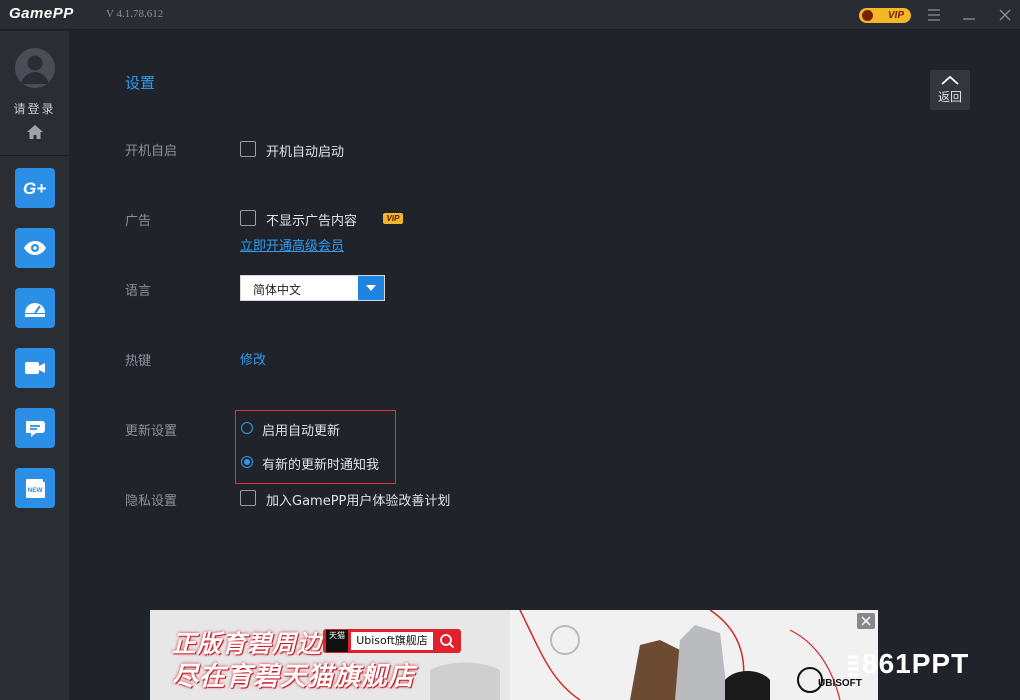 The height and width of the screenshot is (700, 1020). I want to click on tmall-logo: 天猫, so click(337, 641).